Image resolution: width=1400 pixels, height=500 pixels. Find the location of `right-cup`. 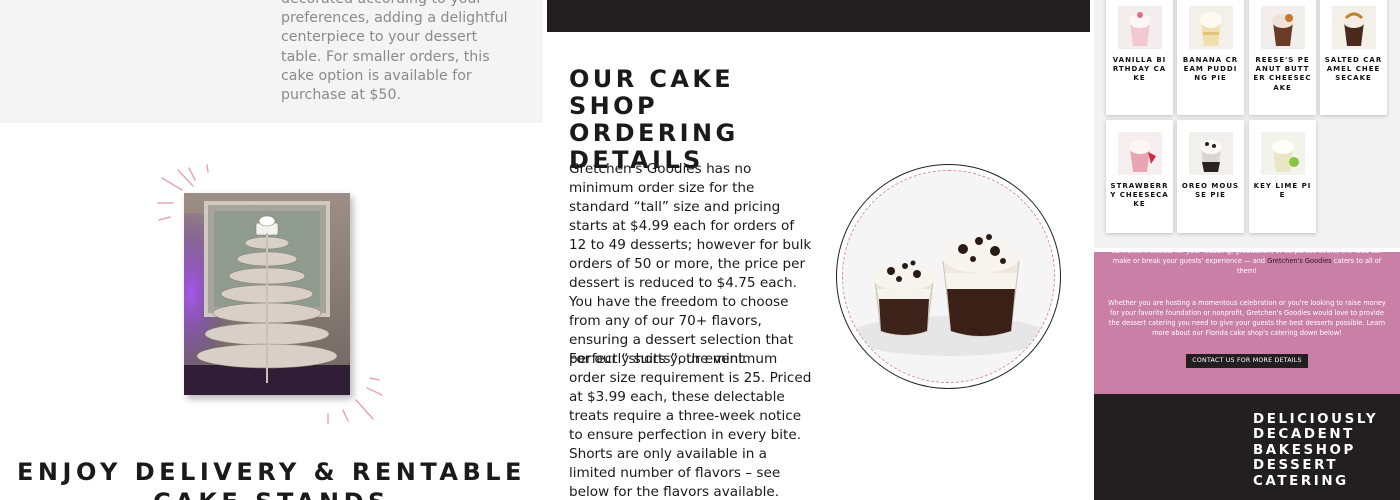

right-cup is located at coordinates (981, 285).